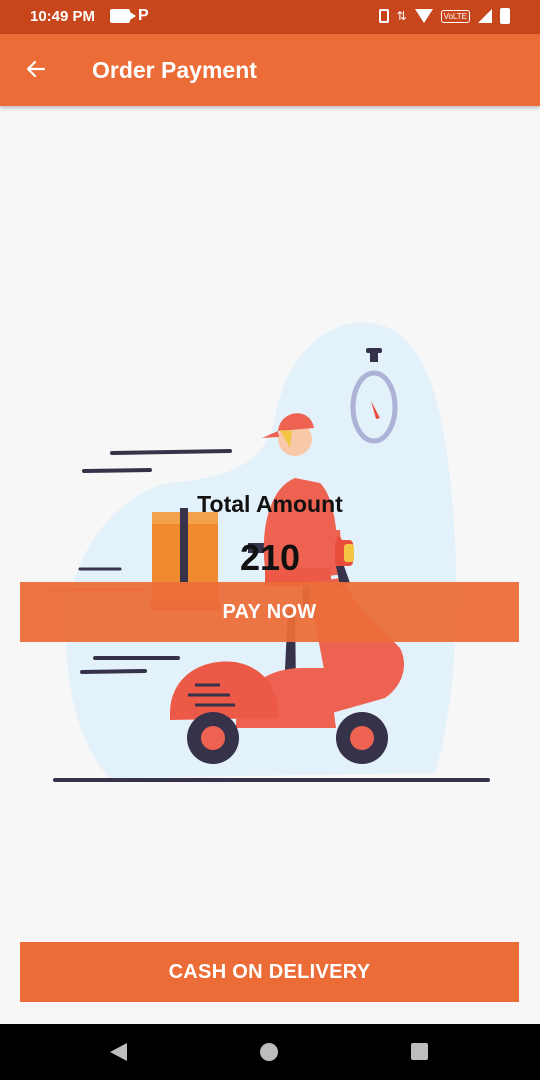  What do you see at coordinates (383, 16) in the screenshot?
I see `vibrate-icon` at bounding box center [383, 16].